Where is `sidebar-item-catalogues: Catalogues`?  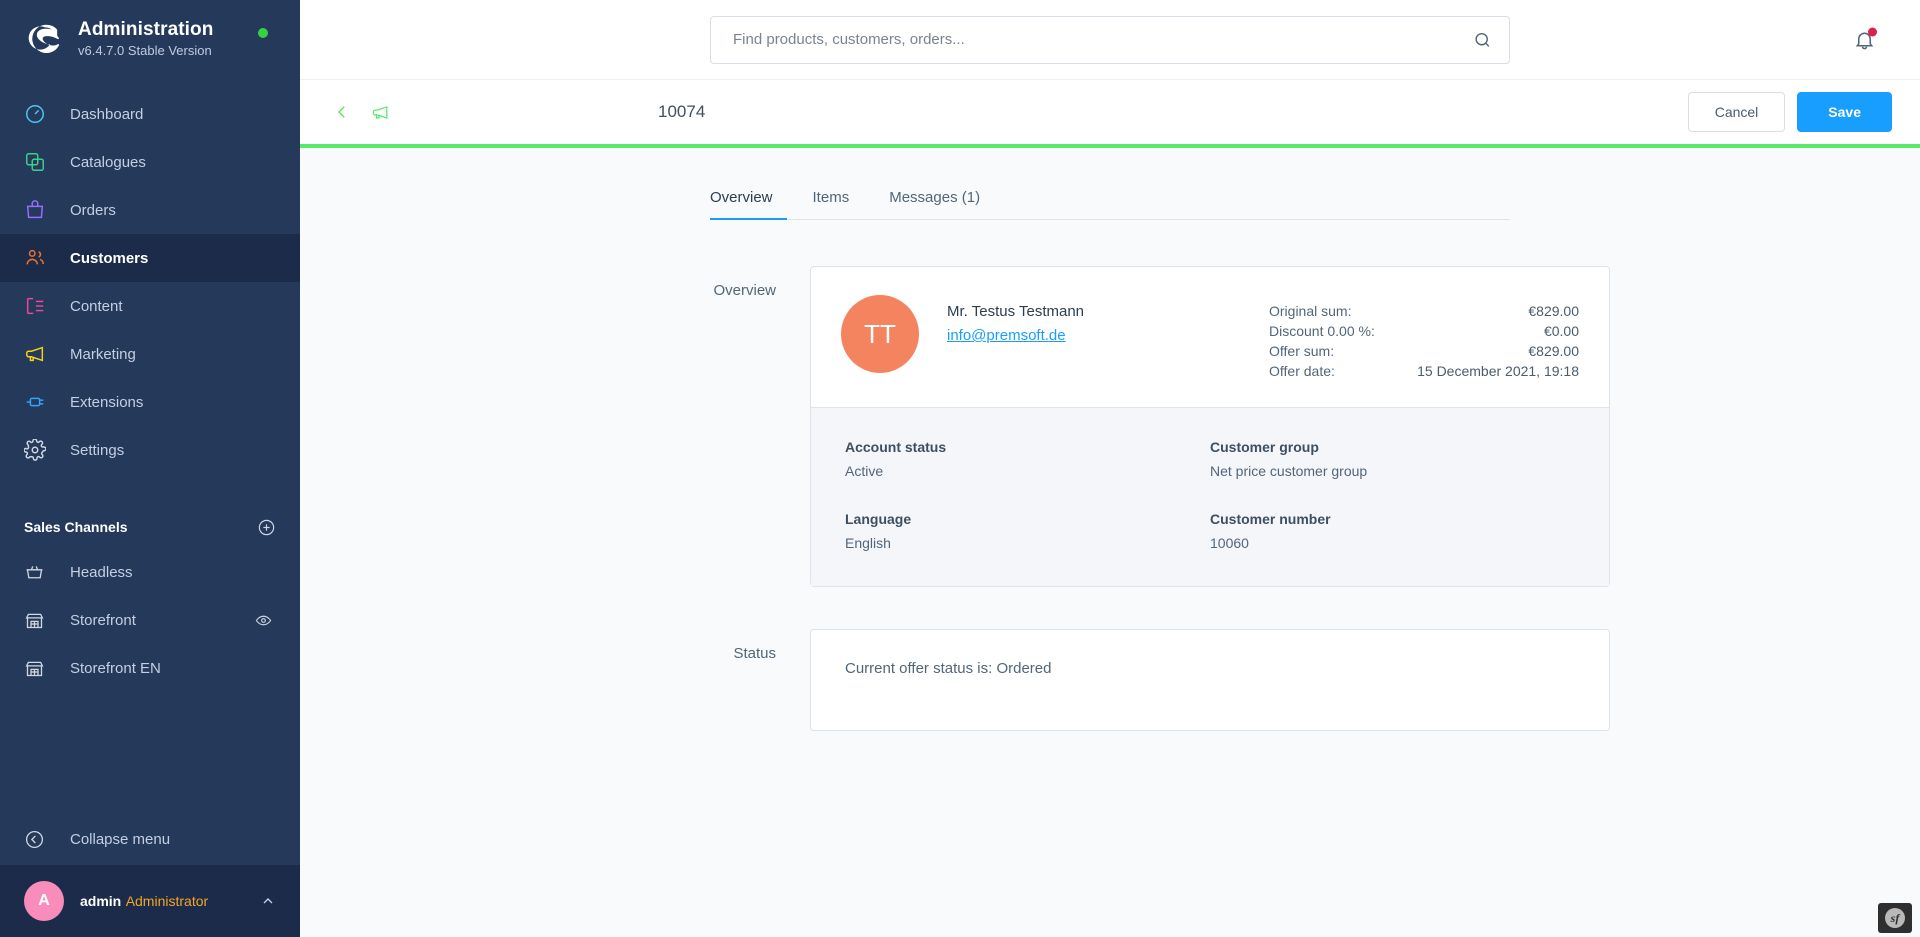 sidebar-item-catalogues: Catalogues is located at coordinates (150, 162).